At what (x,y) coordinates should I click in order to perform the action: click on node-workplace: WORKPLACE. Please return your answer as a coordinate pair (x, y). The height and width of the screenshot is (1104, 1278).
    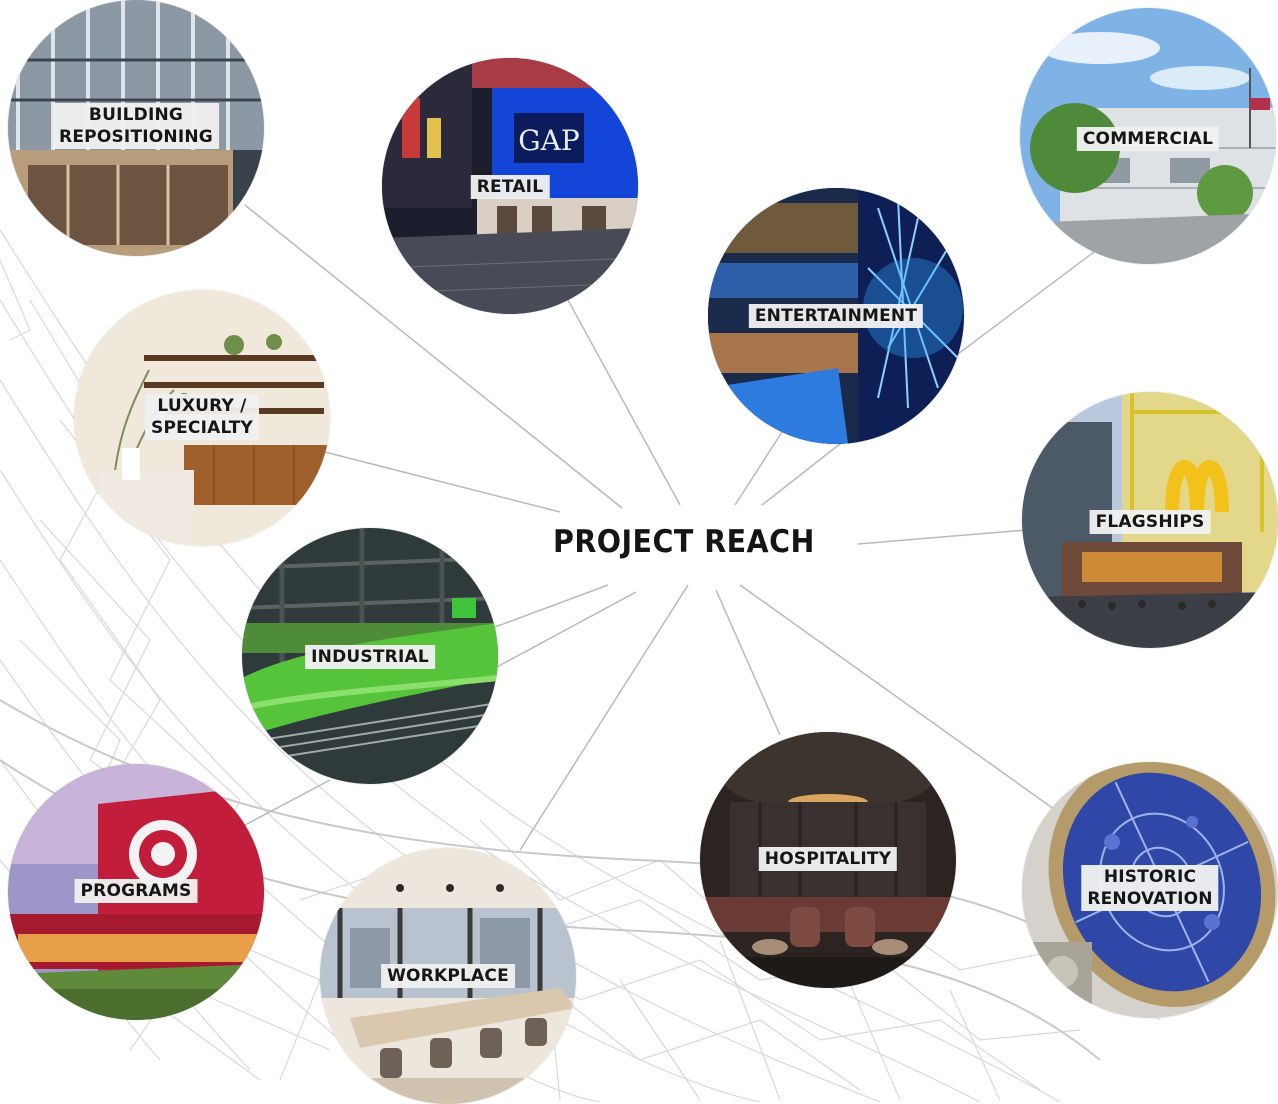
    Looking at the image, I should click on (448, 976).